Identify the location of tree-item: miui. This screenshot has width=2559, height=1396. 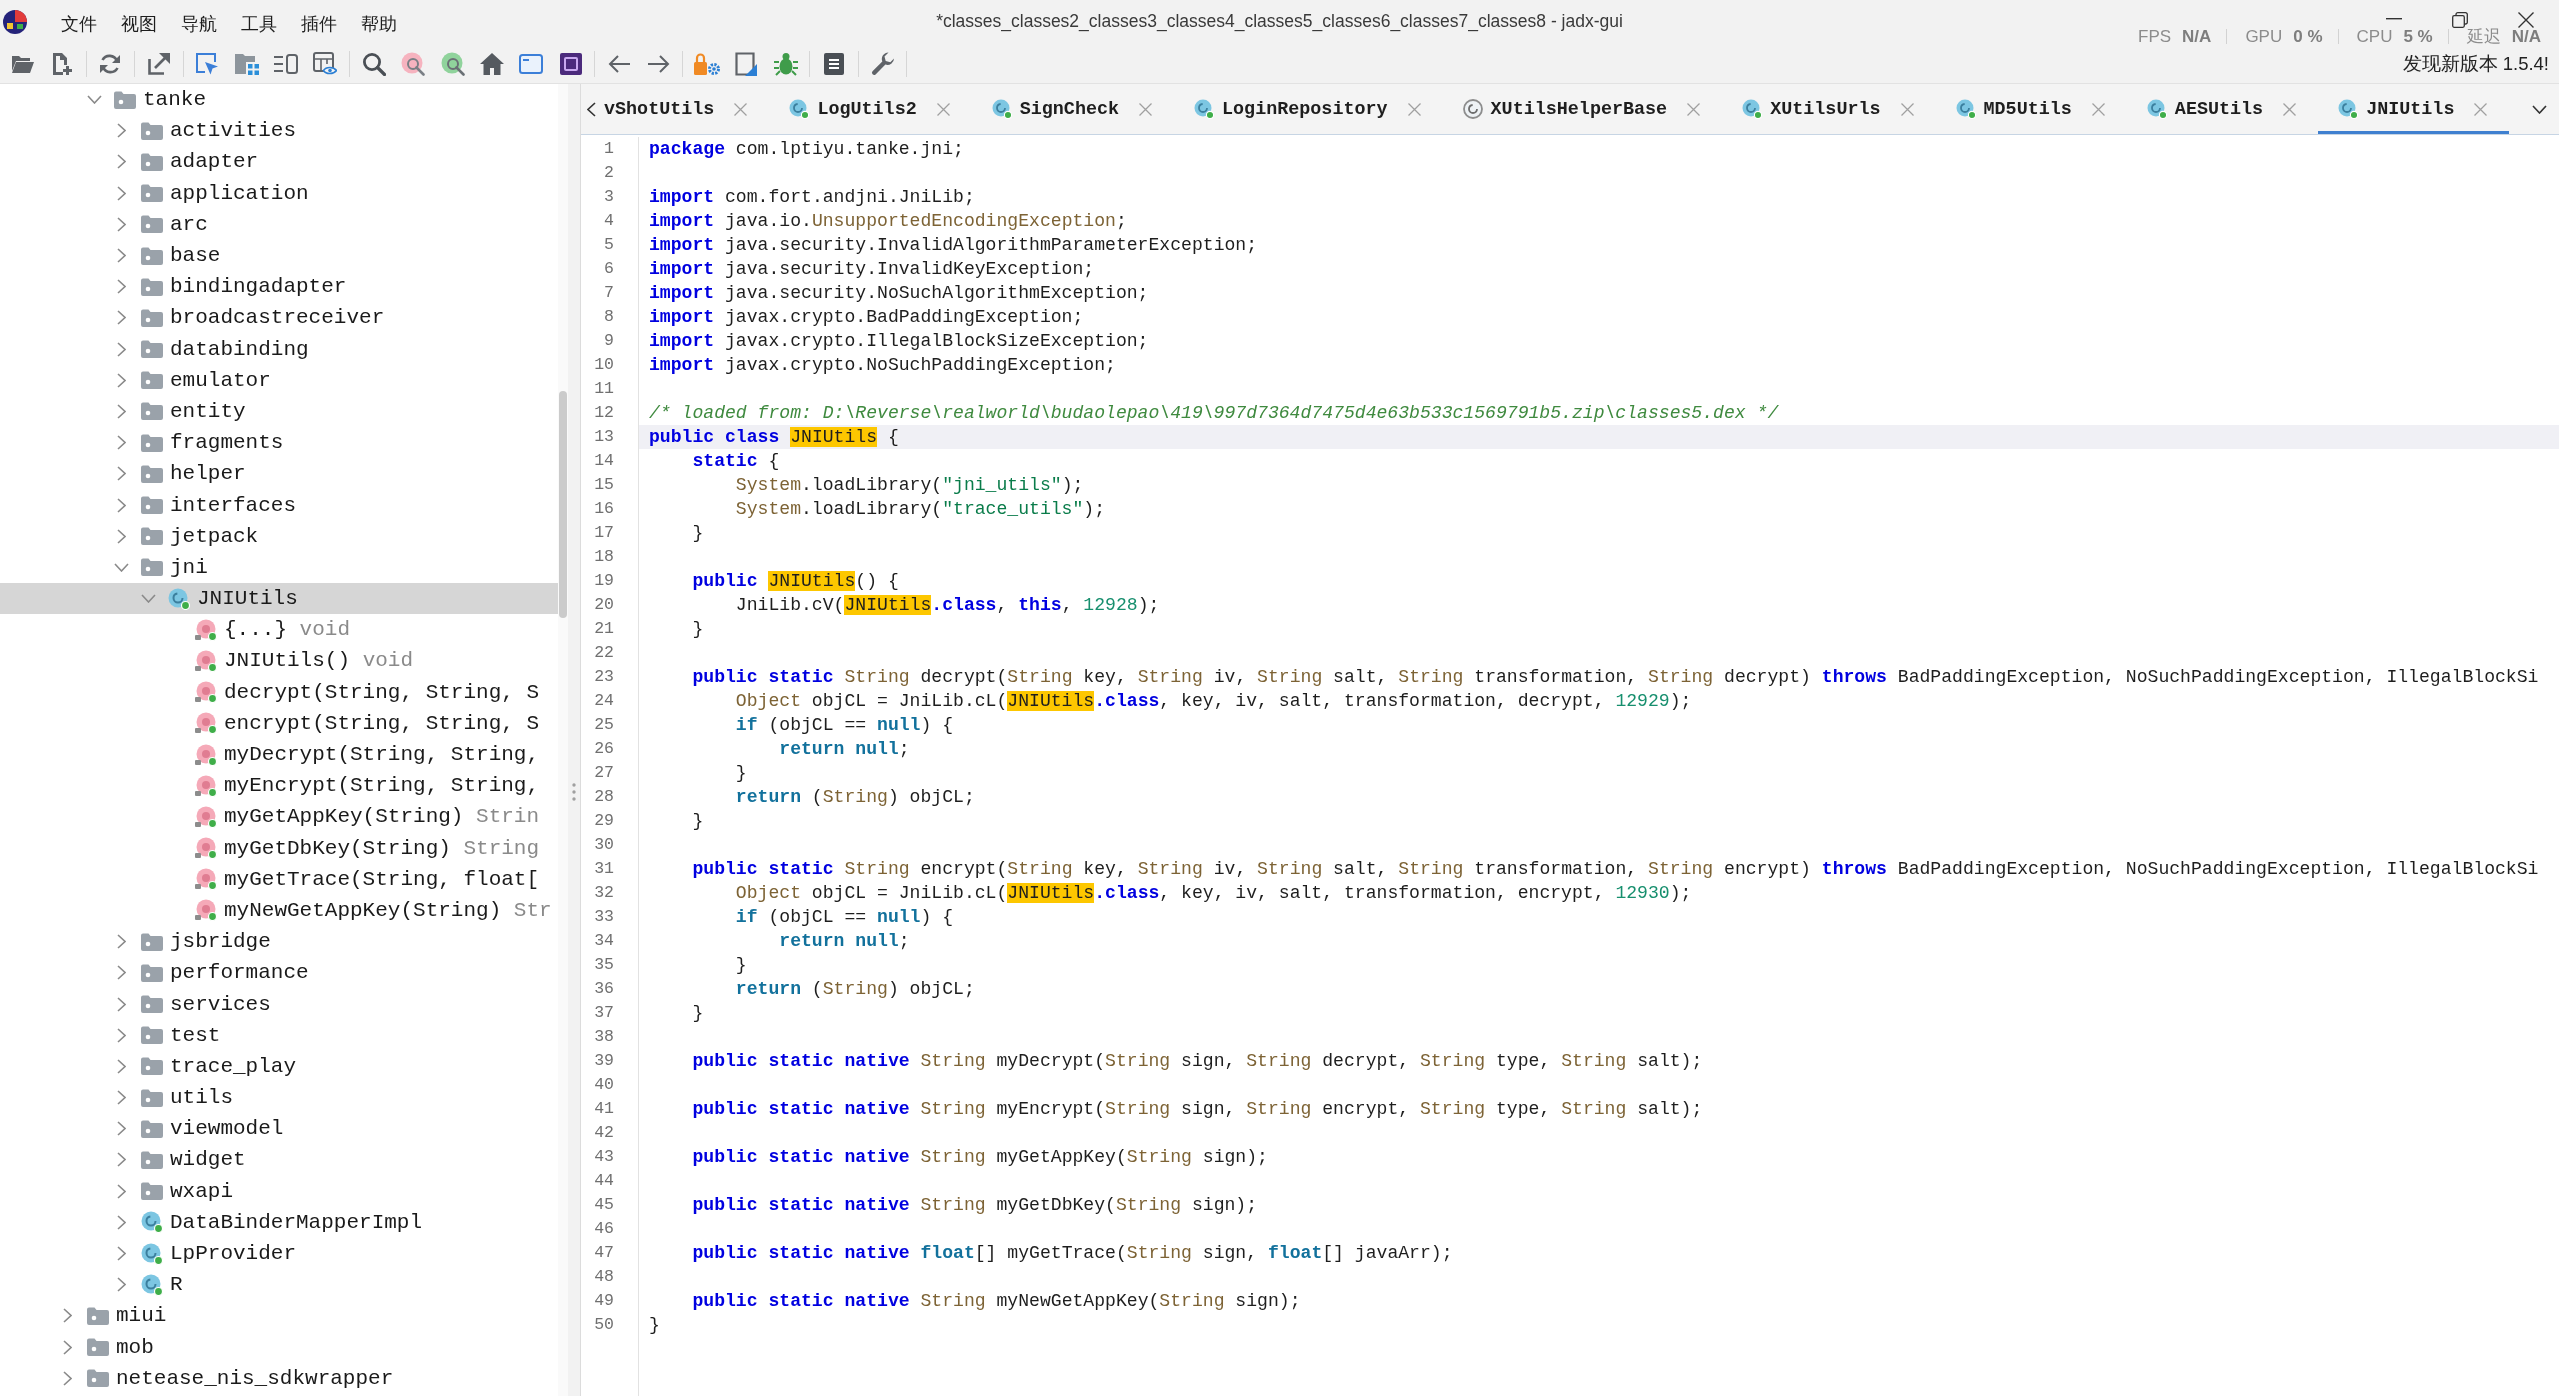
(112, 1316).